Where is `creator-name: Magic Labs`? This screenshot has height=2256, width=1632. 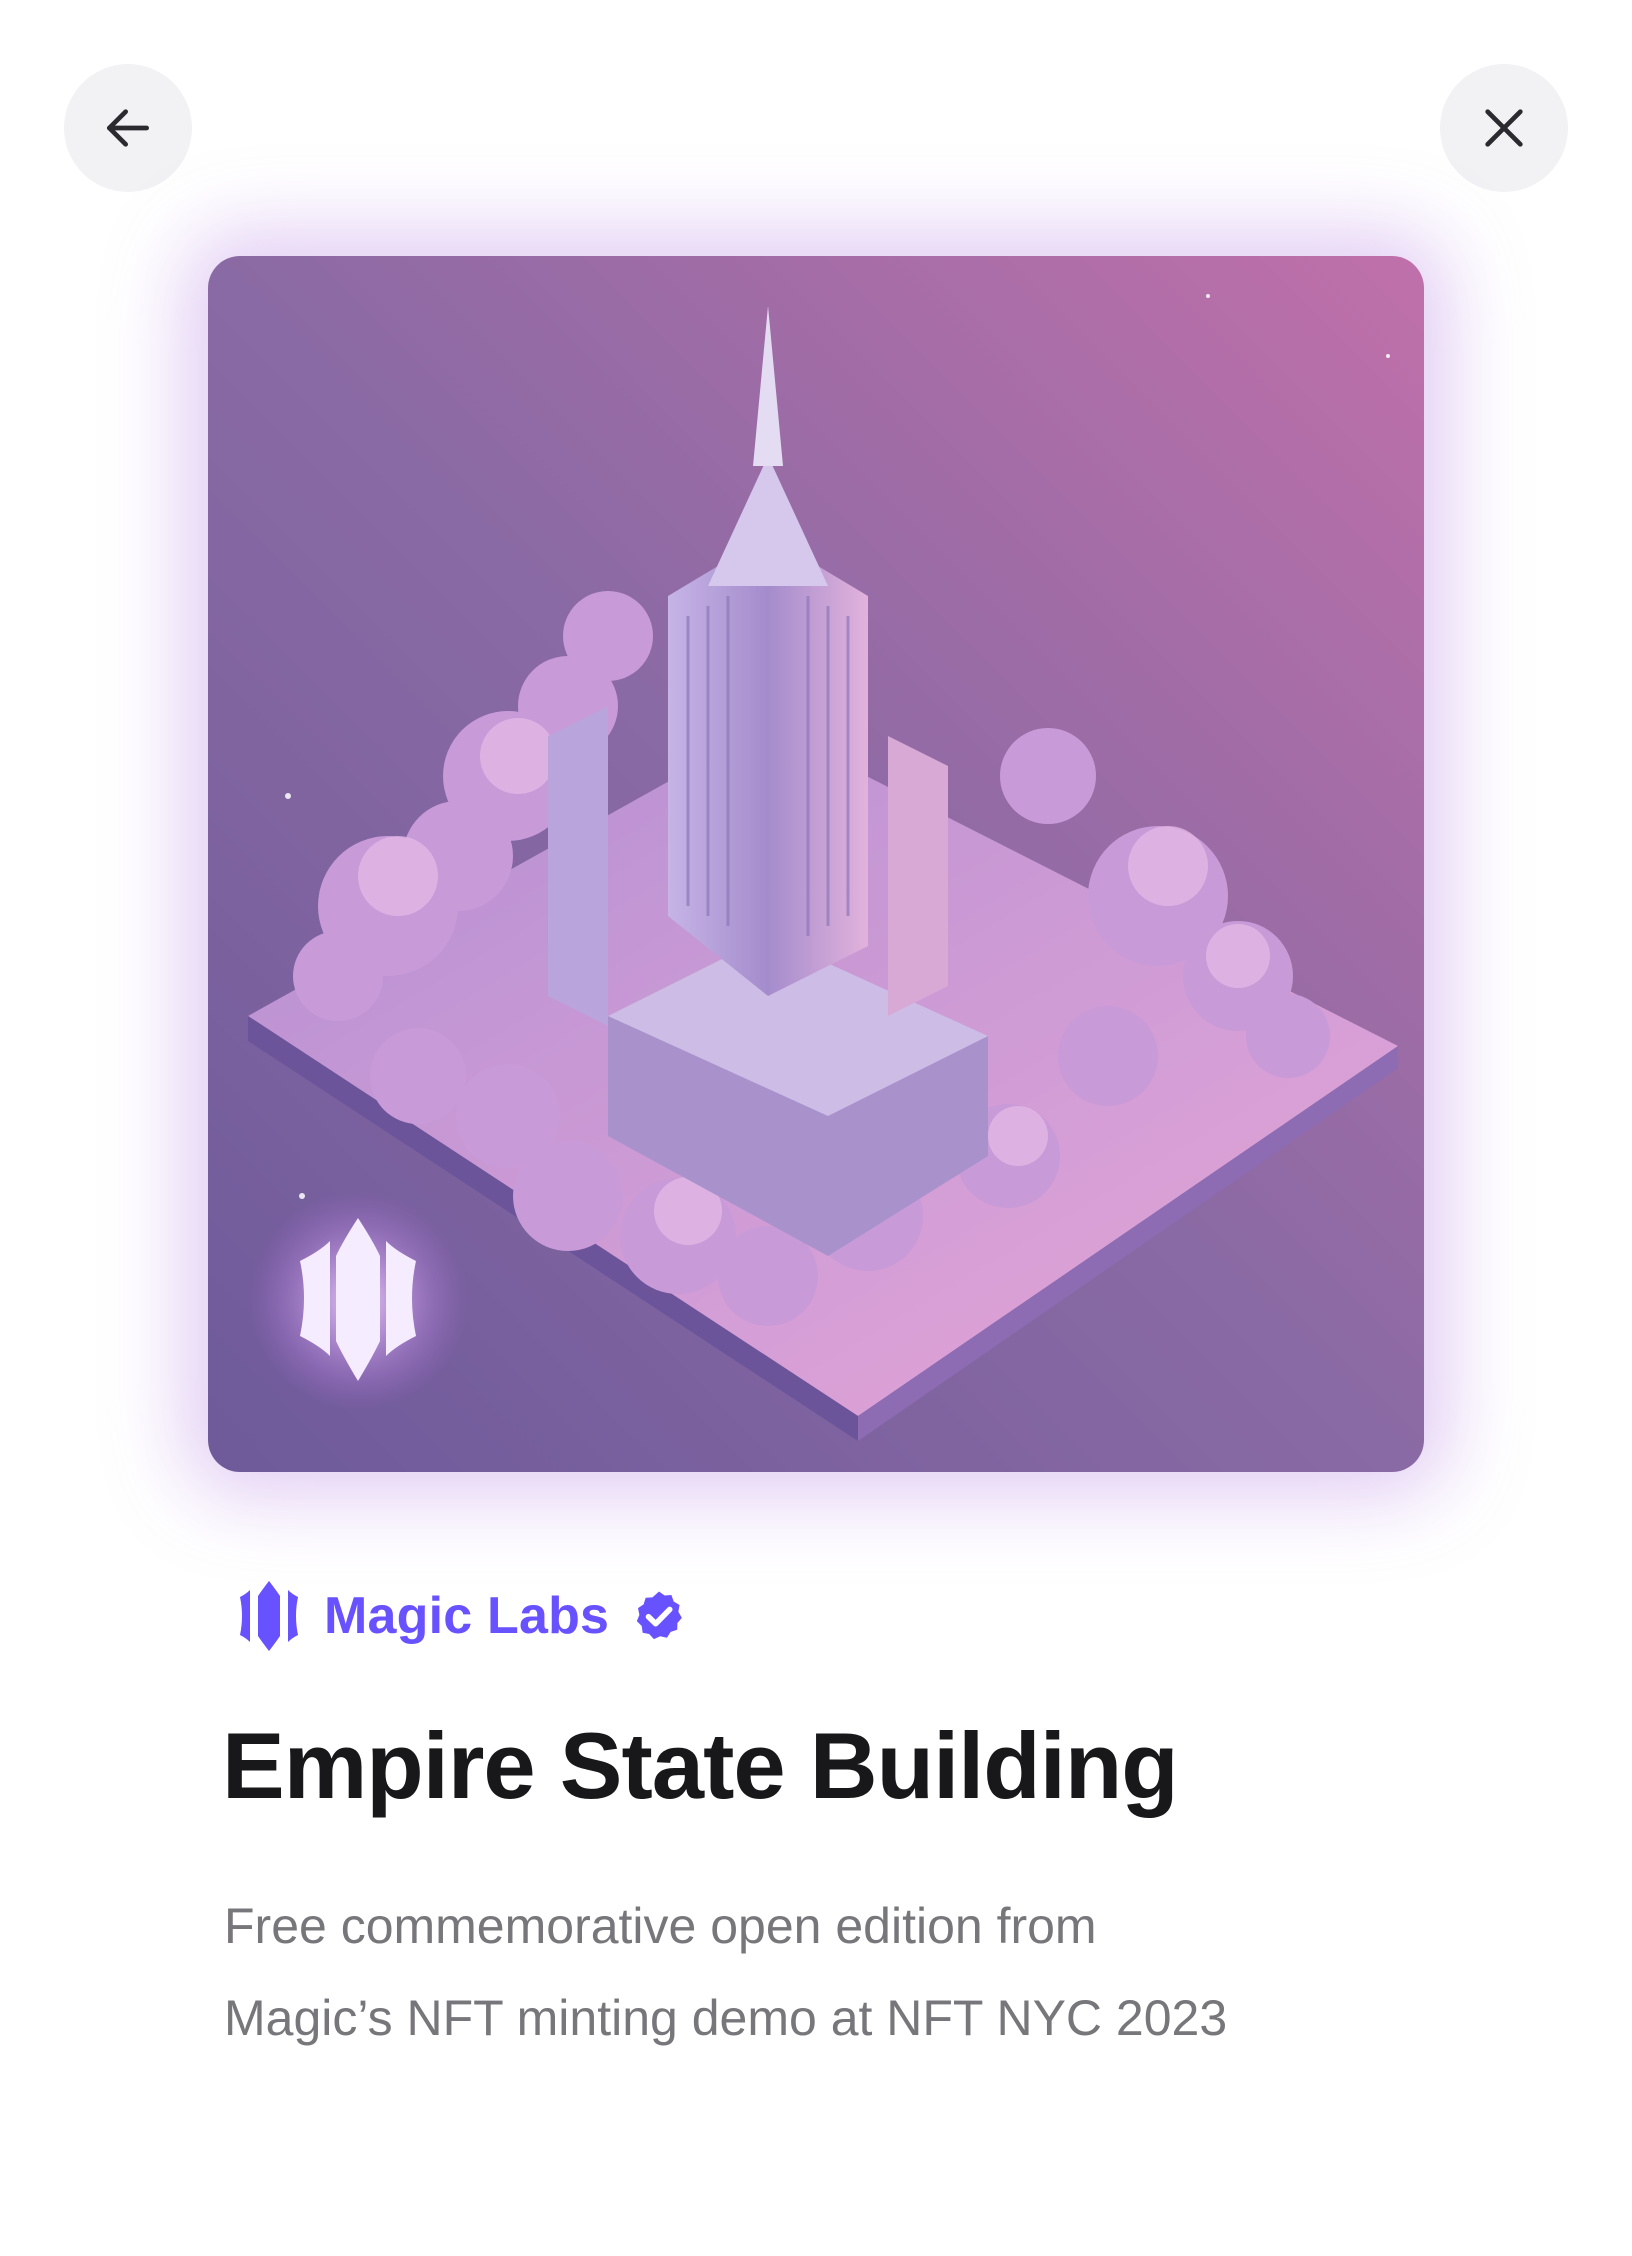
creator-name: Magic Labs is located at coordinates (467, 1616).